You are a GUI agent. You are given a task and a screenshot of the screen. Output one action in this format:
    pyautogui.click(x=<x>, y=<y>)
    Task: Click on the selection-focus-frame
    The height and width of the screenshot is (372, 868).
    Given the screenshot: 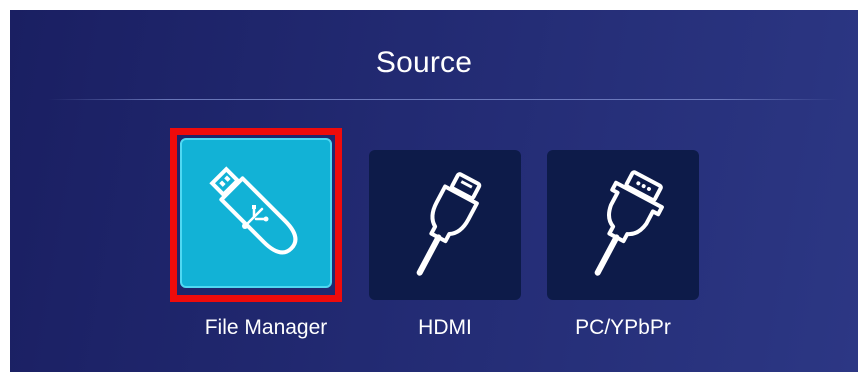 What is the action you would take?
    pyautogui.click(x=256, y=215)
    